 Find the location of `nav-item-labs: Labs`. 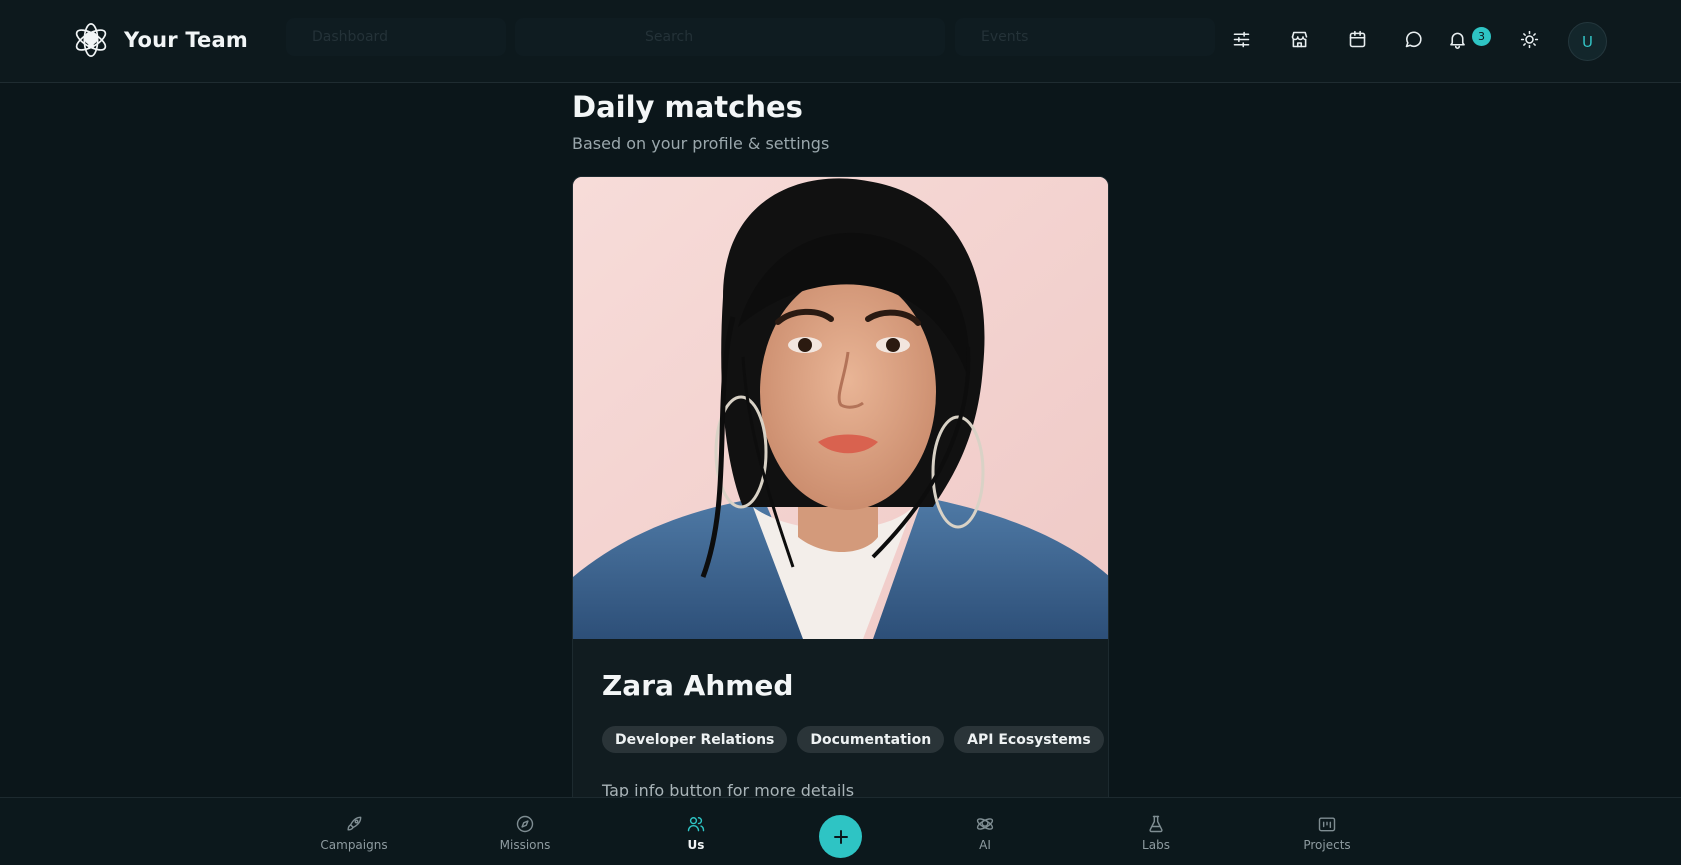

nav-item-labs: Labs is located at coordinates (1156, 833).